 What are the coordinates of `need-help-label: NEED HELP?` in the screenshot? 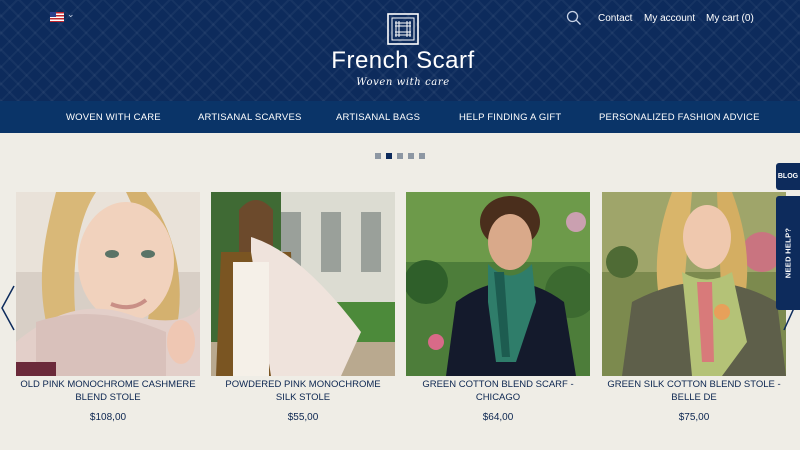 It's located at (788, 253).